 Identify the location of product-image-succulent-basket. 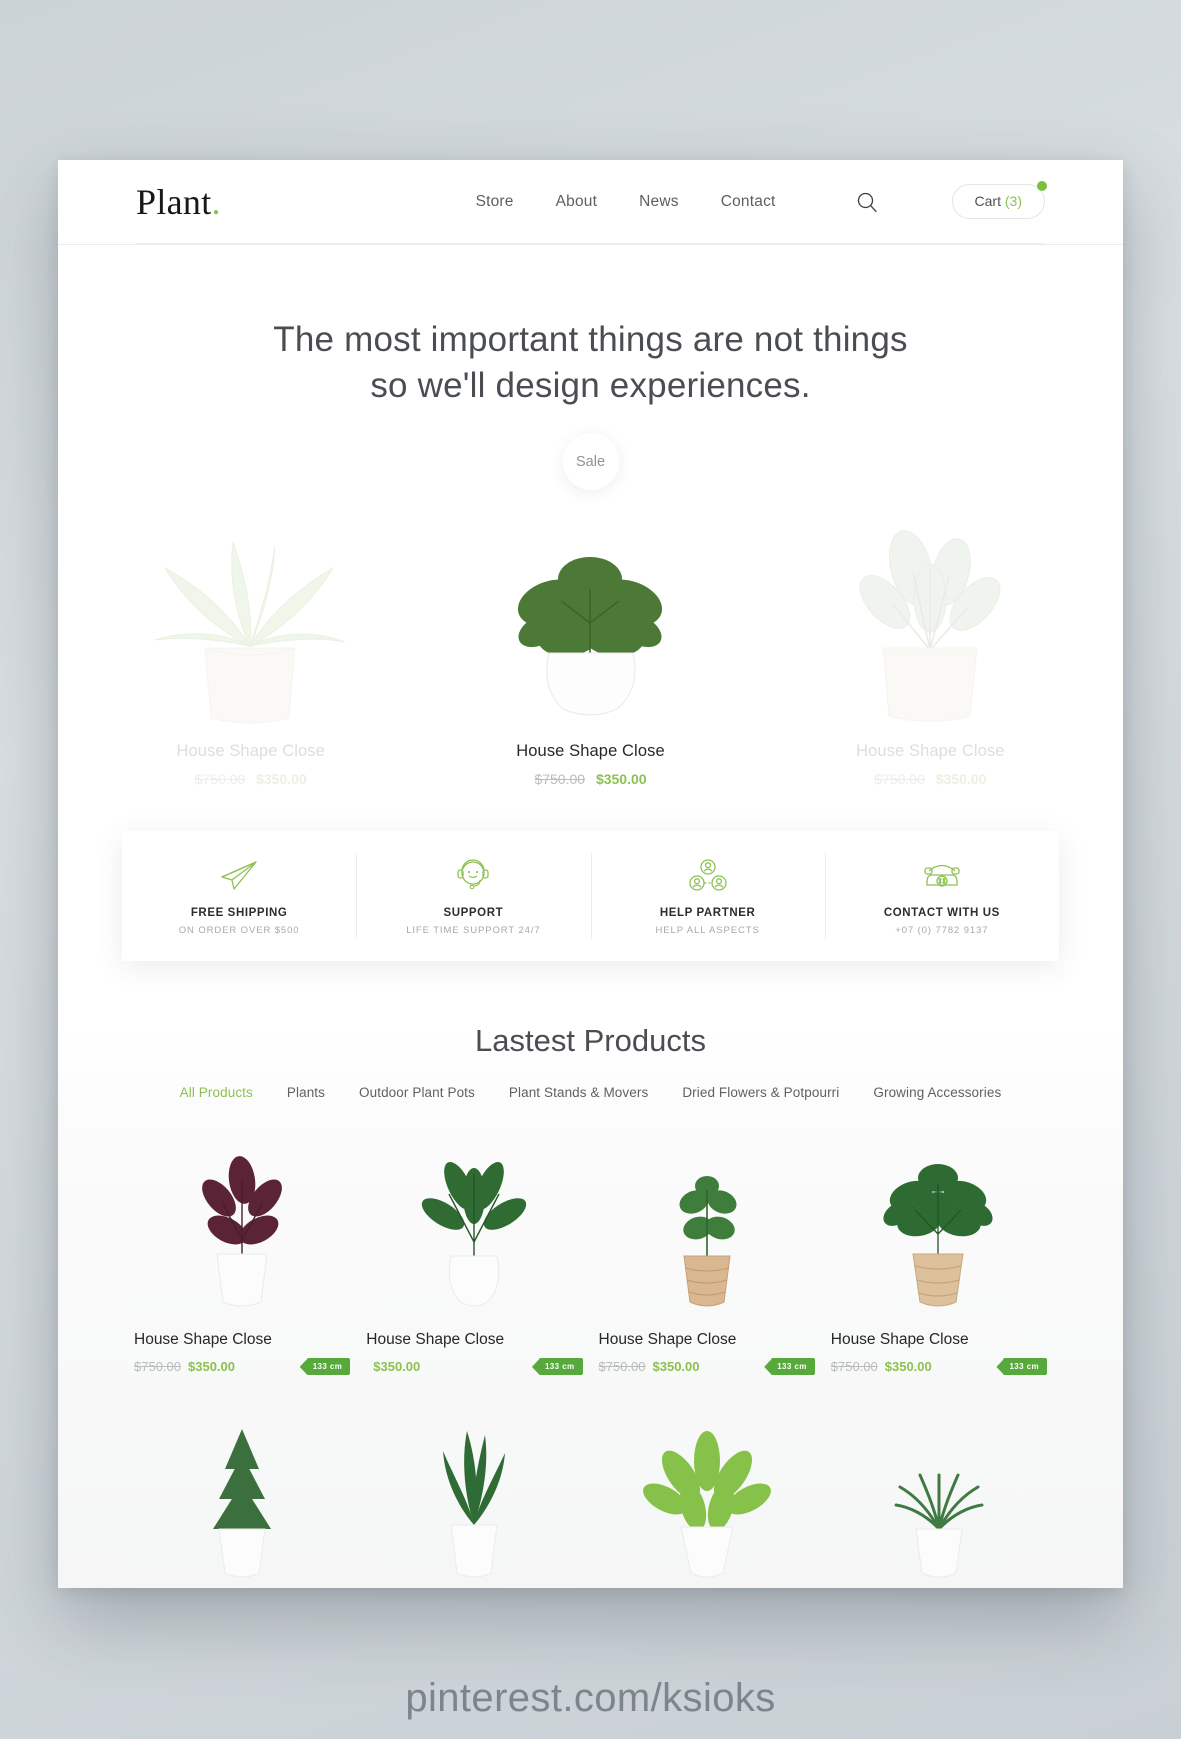
(707, 1227).